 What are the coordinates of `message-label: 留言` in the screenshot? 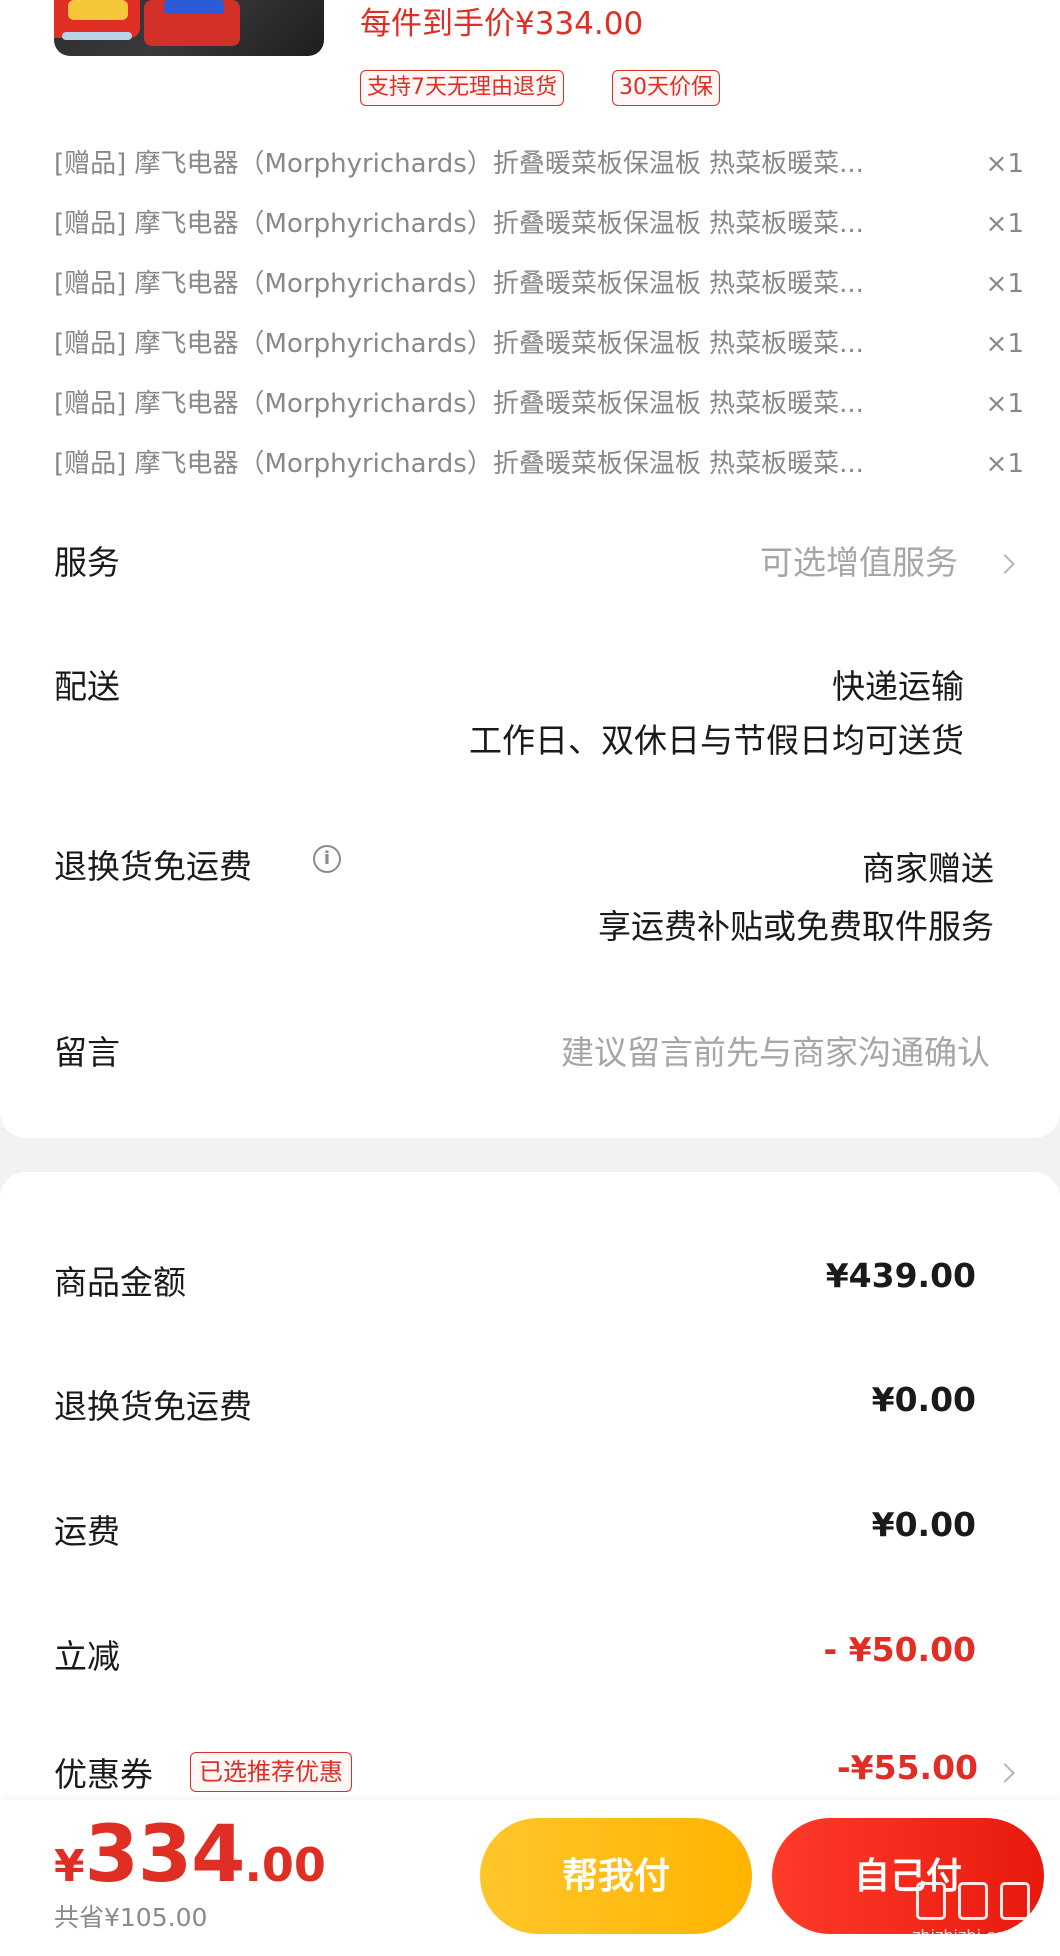 It's located at (87, 1052).